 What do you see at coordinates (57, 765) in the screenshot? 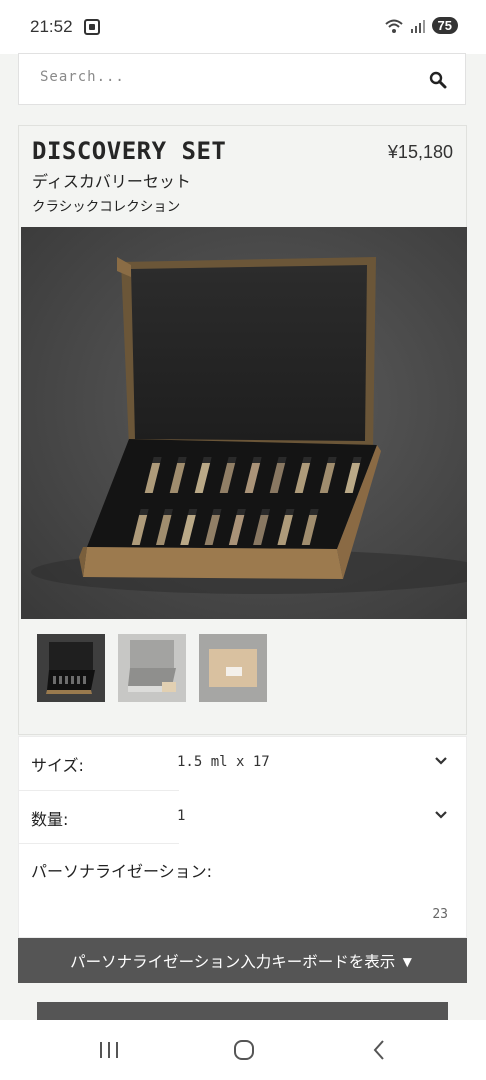
I see `size-label: サイズ:` at bounding box center [57, 765].